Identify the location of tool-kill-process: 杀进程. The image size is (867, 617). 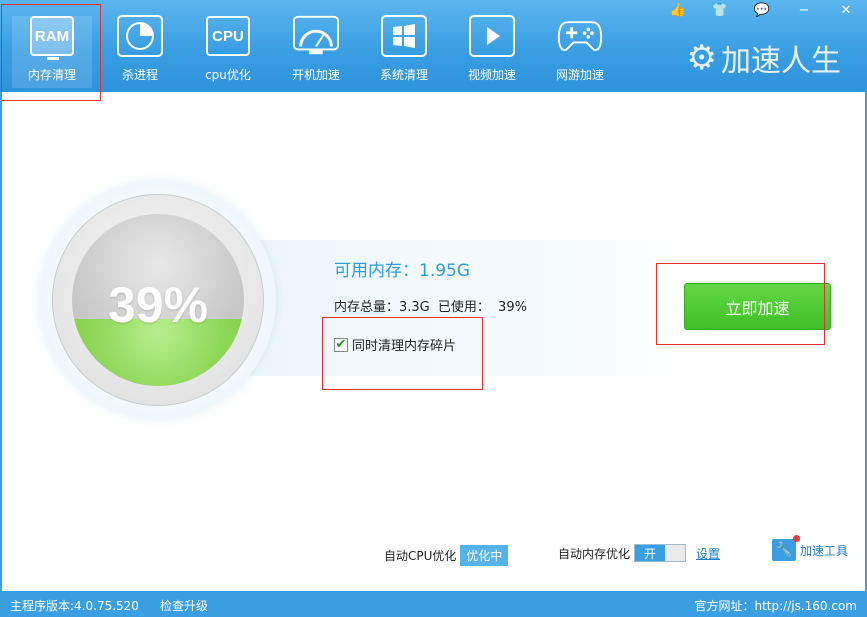
(140, 51).